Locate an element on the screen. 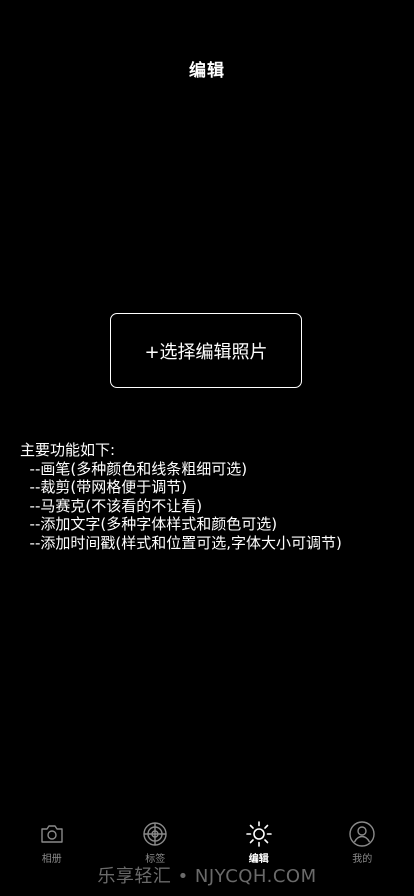 The image size is (414, 896). feature-item-brush: --画笔(多种颜色和线条粗细可选) is located at coordinates (134, 468).